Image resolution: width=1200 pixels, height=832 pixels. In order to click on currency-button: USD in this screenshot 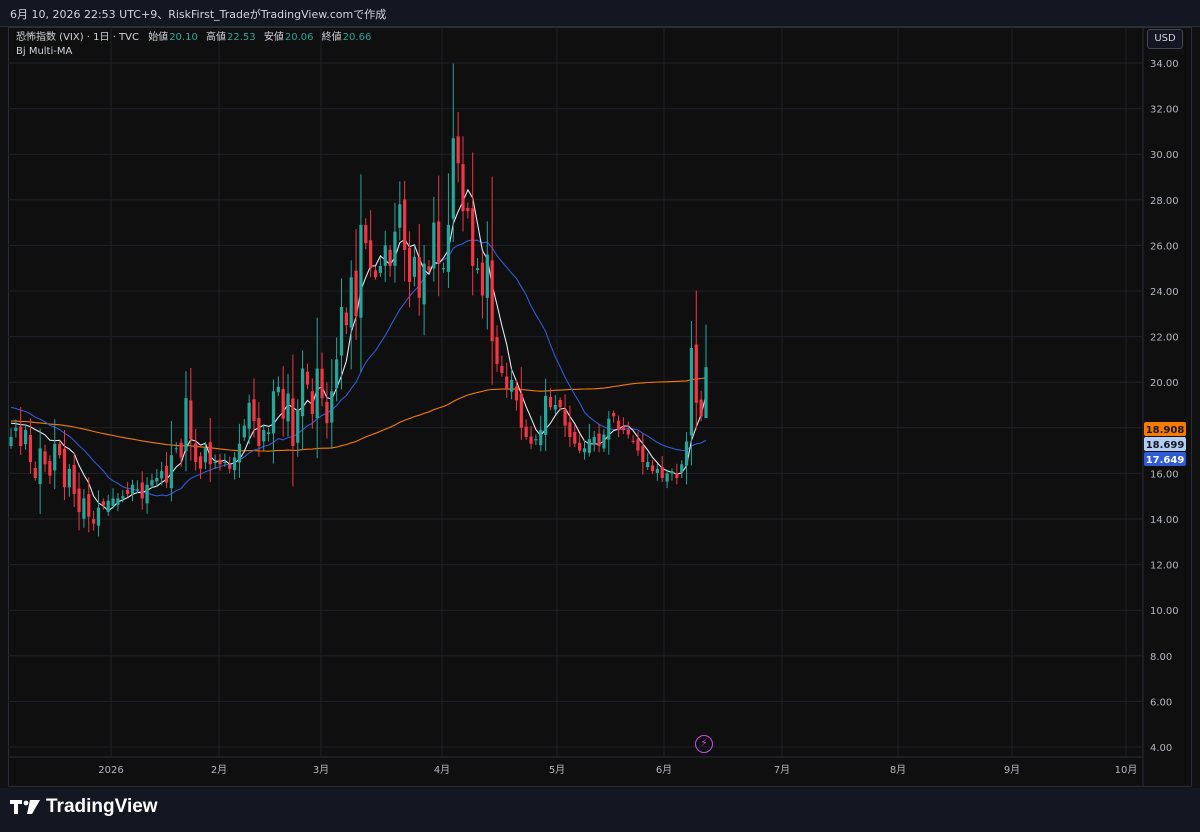, I will do `click(1165, 39)`.